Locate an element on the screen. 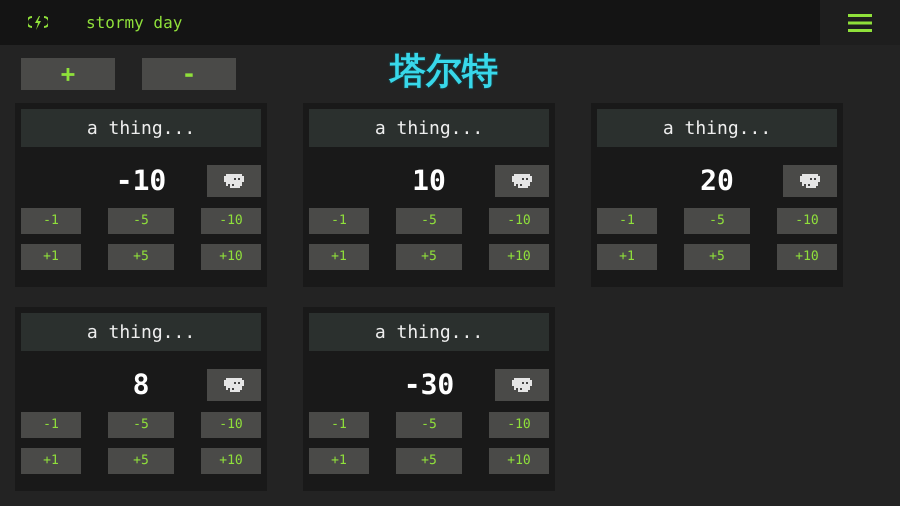 This screenshot has width=900, height=506. app-title: 塔尔特 is located at coordinates (444, 72).